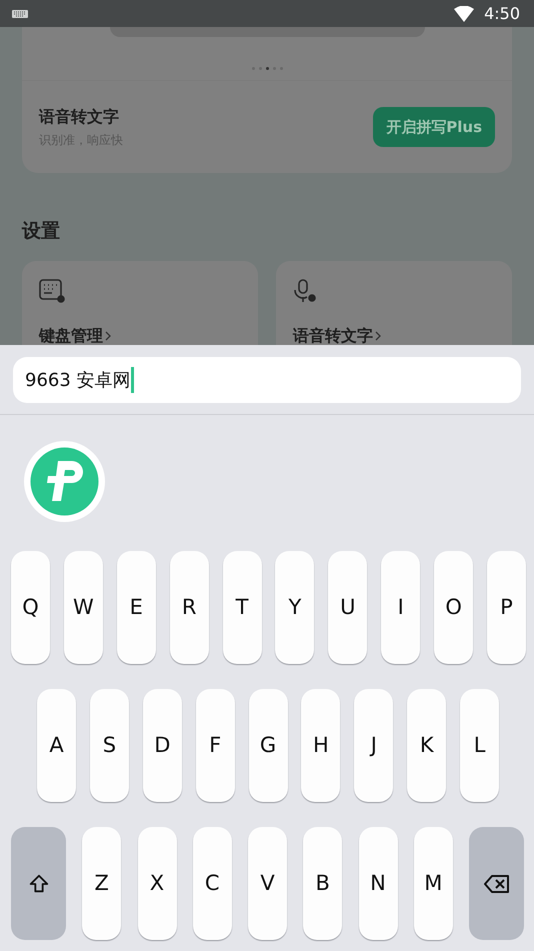  Describe the element at coordinates (394, 302) in the screenshot. I see `settings-card: 语音转文字` at that location.